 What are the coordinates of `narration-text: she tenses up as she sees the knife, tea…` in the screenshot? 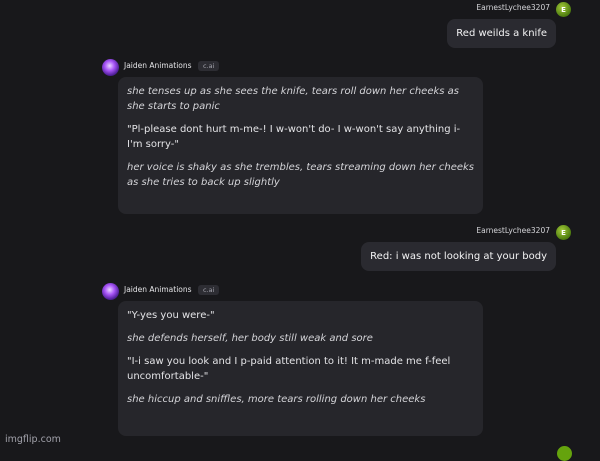 It's located at (293, 99).